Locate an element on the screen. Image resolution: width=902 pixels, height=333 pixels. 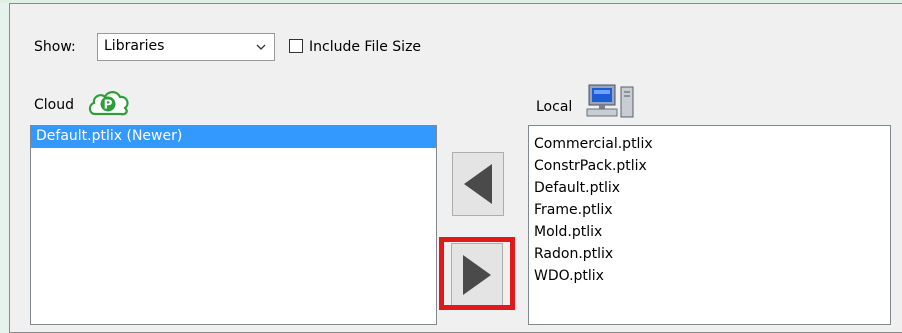
local-list-item: Frame.ptlix is located at coordinates (709, 211).